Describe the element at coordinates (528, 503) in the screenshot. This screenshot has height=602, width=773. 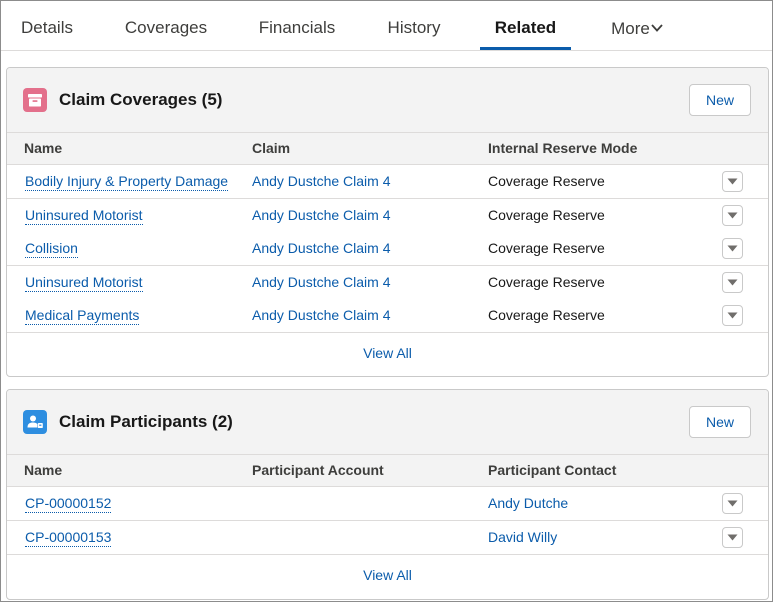
I see `participant-contact-link: Andy Dutche` at that location.